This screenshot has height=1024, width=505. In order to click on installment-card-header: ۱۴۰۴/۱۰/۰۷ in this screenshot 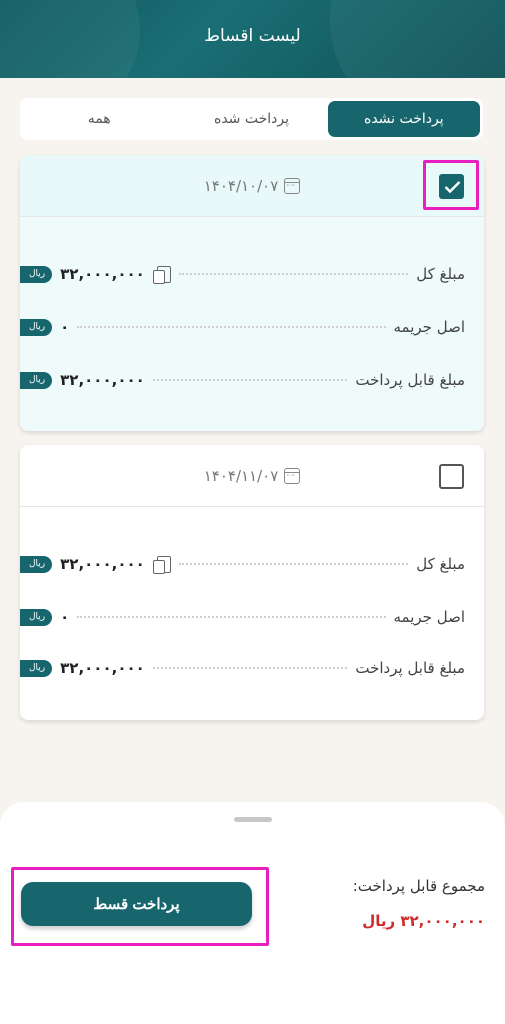, I will do `click(252, 186)`.